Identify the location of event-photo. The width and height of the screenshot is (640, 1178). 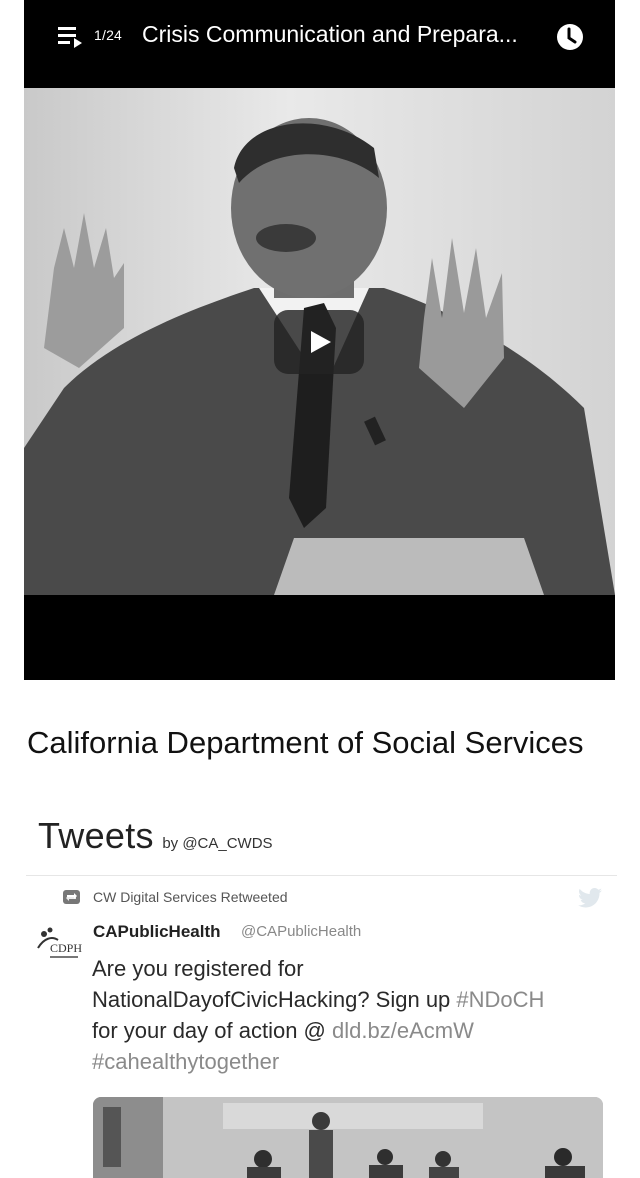
(348, 1137).